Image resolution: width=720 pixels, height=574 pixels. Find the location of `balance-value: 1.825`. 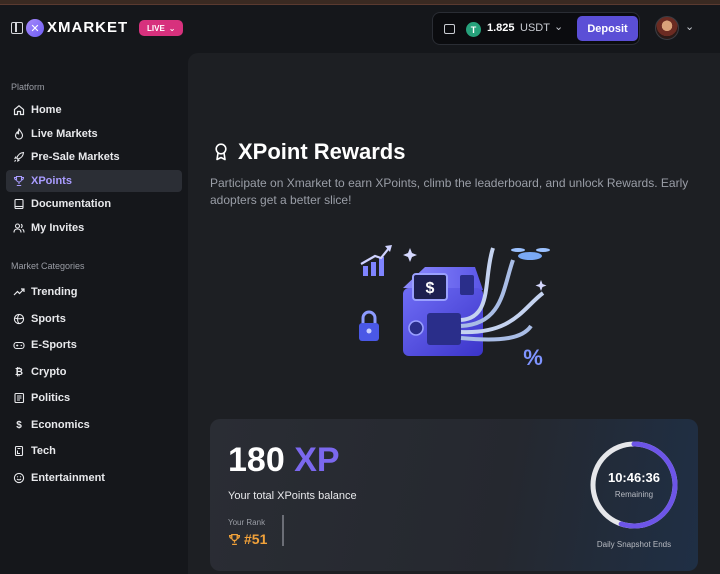

balance-value: 1.825 is located at coordinates (501, 28).